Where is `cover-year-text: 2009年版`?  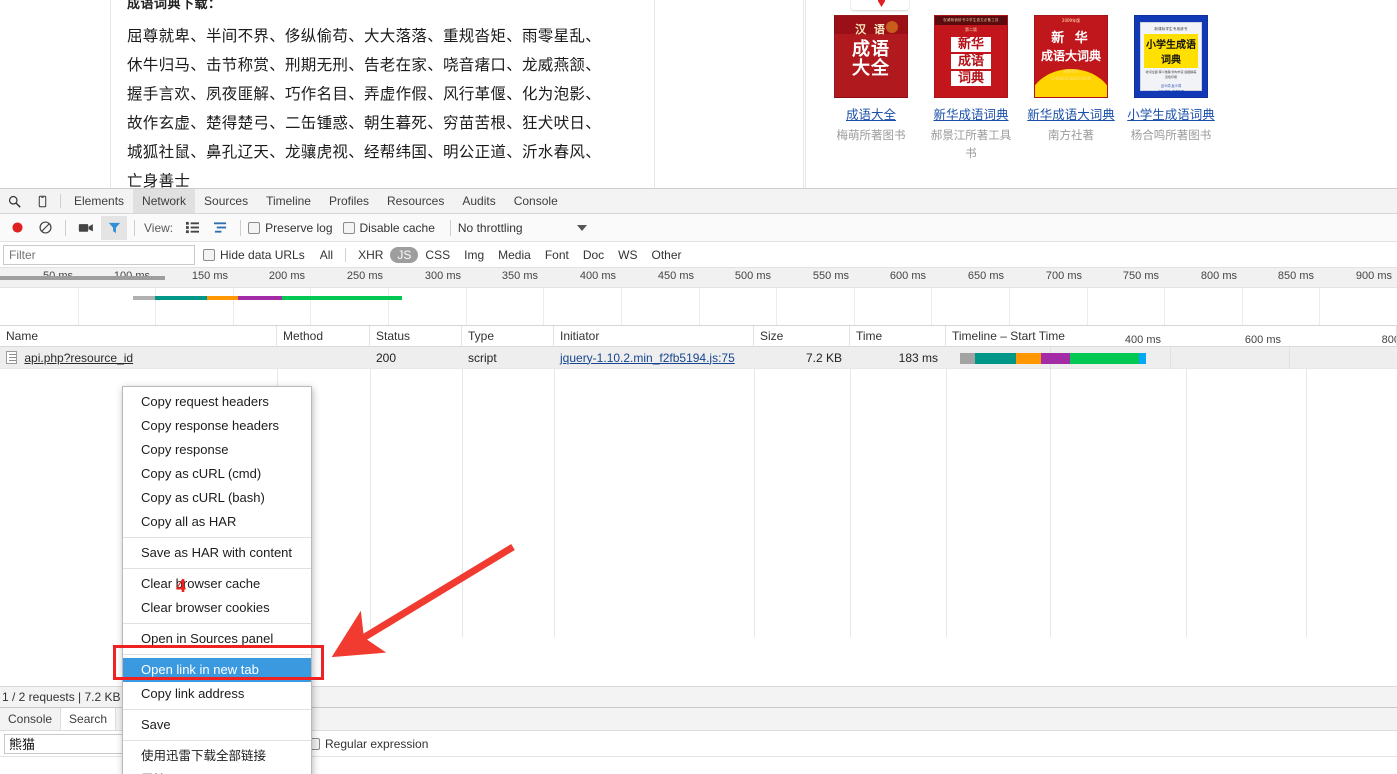 cover-year-text: 2009年版 is located at coordinates (1071, 20).